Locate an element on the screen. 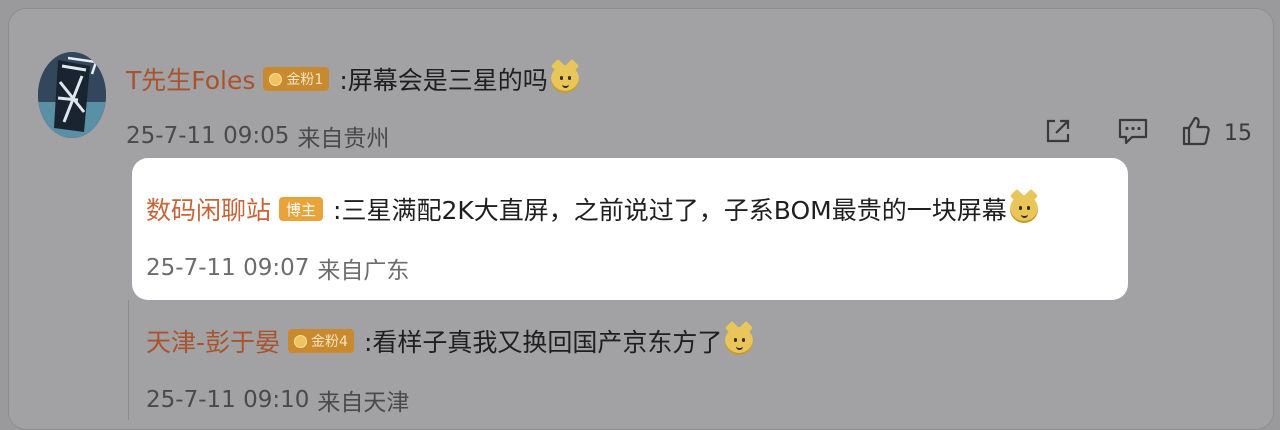 The width and height of the screenshot is (1280, 430). comment-username: T先生Foles is located at coordinates (190, 79).